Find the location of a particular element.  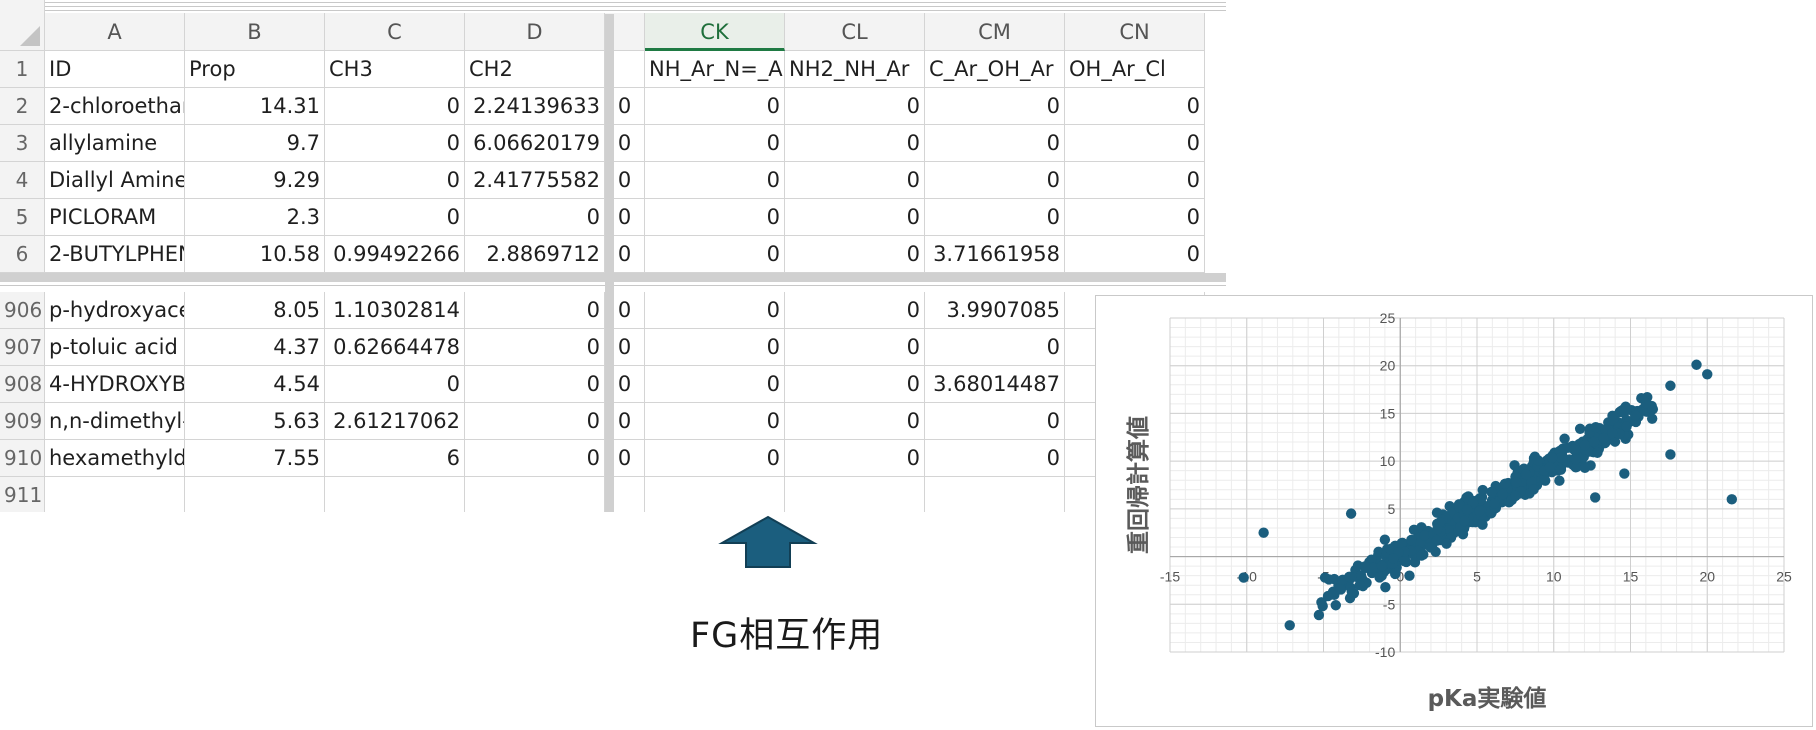

row-number: 1 is located at coordinates (22, 69).